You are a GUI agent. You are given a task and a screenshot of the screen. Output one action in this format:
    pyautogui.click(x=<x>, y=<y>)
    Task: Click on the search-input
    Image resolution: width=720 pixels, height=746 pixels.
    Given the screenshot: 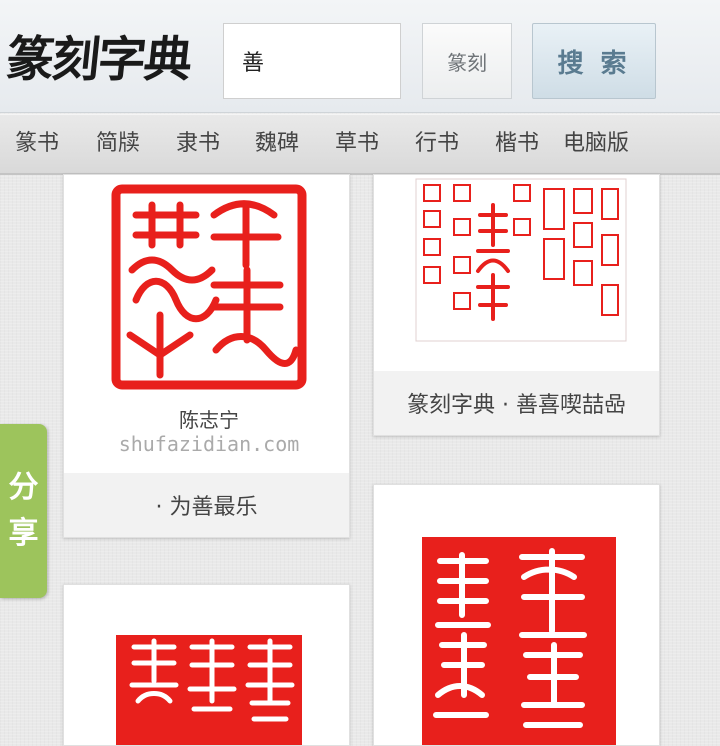 What is the action you would take?
    pyautogui.click(x=312, y=61)
    